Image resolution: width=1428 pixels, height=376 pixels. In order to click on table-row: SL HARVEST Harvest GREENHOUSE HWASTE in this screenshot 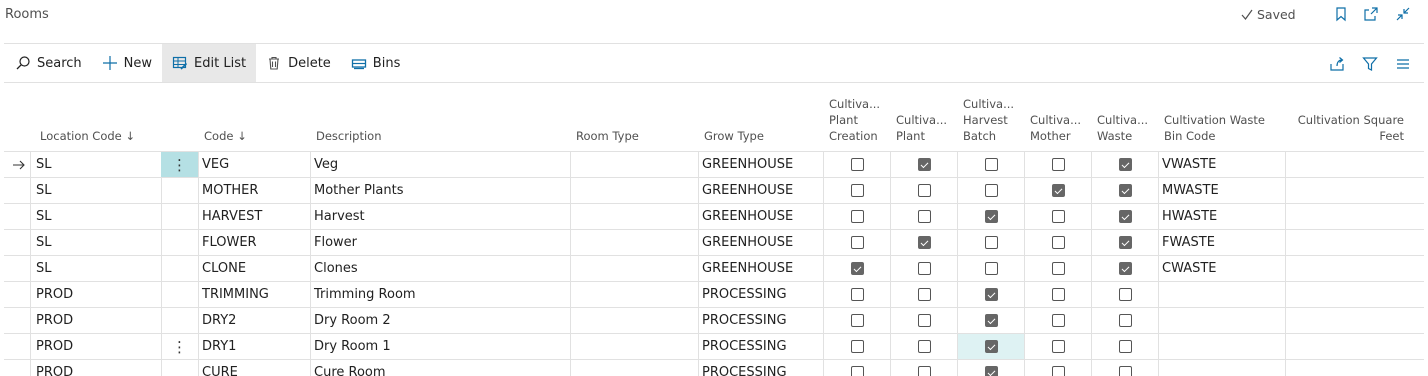, I will do `click(714, 216)`.